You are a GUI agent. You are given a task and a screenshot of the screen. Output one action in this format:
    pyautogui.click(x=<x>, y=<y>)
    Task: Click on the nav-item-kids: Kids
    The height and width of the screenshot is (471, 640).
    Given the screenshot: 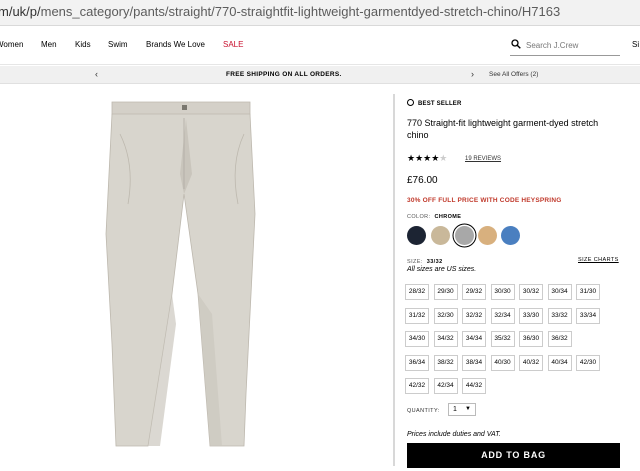 What is the action you would take?
    pyautogui.click(x=83, y=44)
    